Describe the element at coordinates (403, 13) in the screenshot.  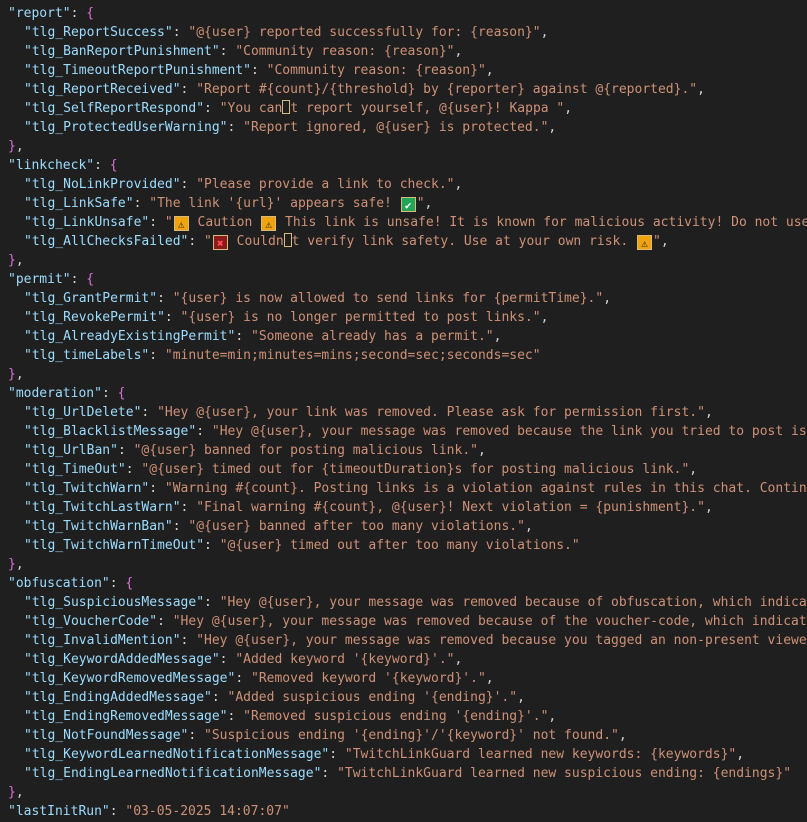
I see `section-header-line: "report": {` at that location.